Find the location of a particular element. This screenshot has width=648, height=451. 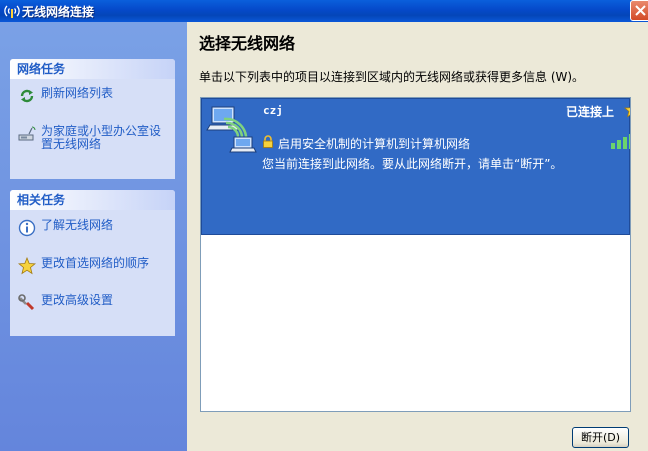

change-preferred-order-link: 更改首选网络的顺序 is located at coordinates (94, 266).